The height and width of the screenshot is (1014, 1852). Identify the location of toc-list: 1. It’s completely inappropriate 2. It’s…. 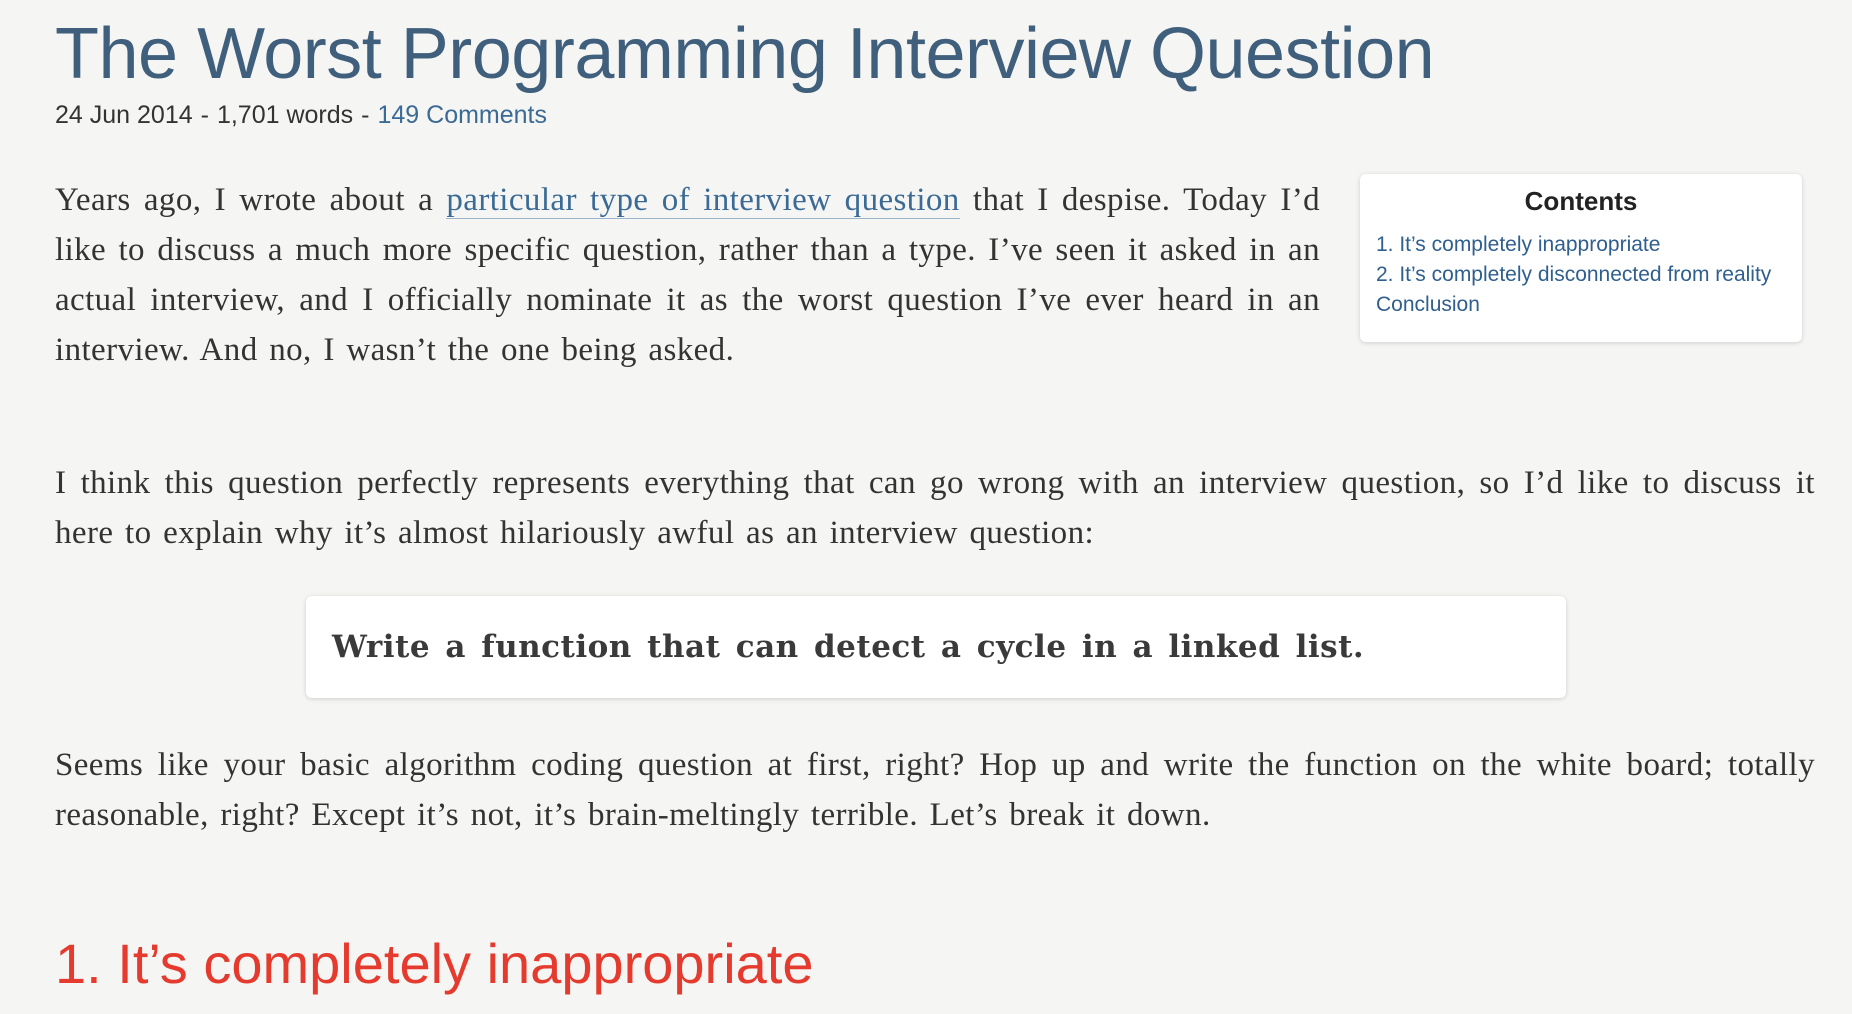
(1581, 275).